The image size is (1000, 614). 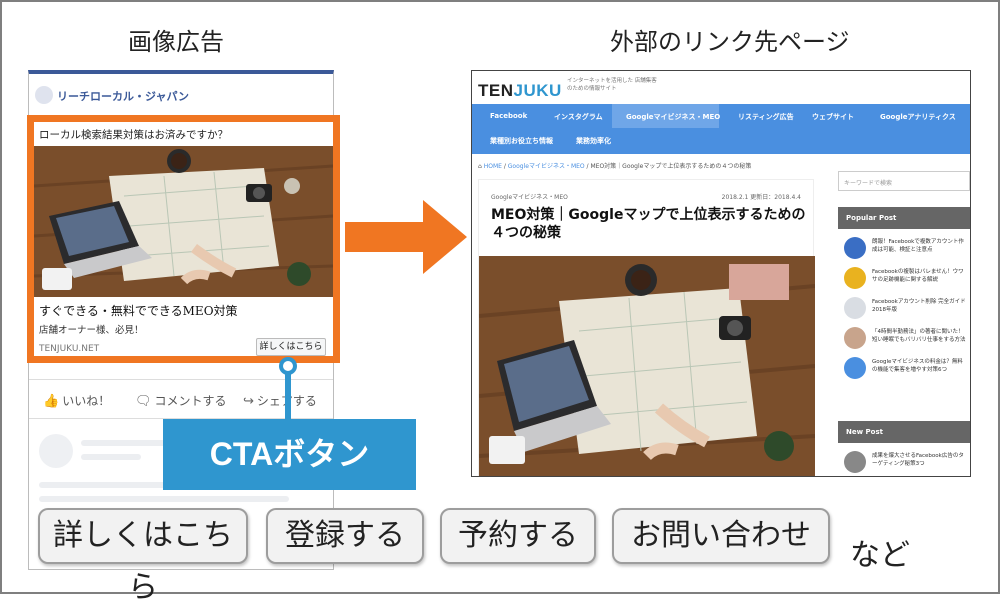 What do you see at coordinates (176, 42) in the screenshot?
I see `left-heading: 画像広告` at bounding box center [176, 42].